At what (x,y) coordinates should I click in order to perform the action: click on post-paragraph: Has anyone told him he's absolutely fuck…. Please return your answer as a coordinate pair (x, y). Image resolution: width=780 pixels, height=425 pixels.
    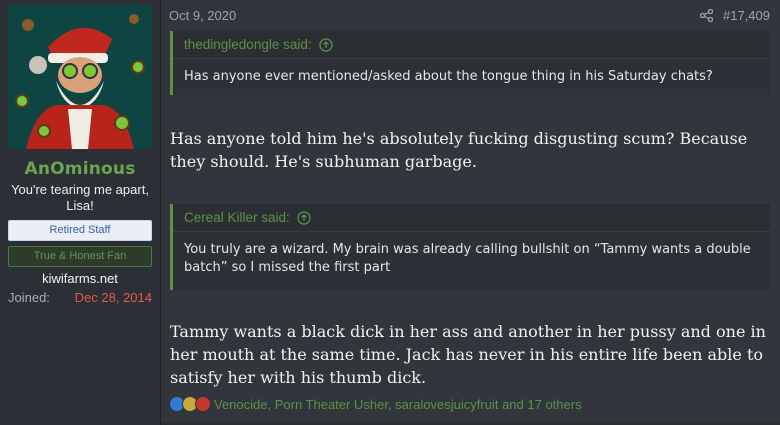
    Looking at the image, I should click on (459, 150).